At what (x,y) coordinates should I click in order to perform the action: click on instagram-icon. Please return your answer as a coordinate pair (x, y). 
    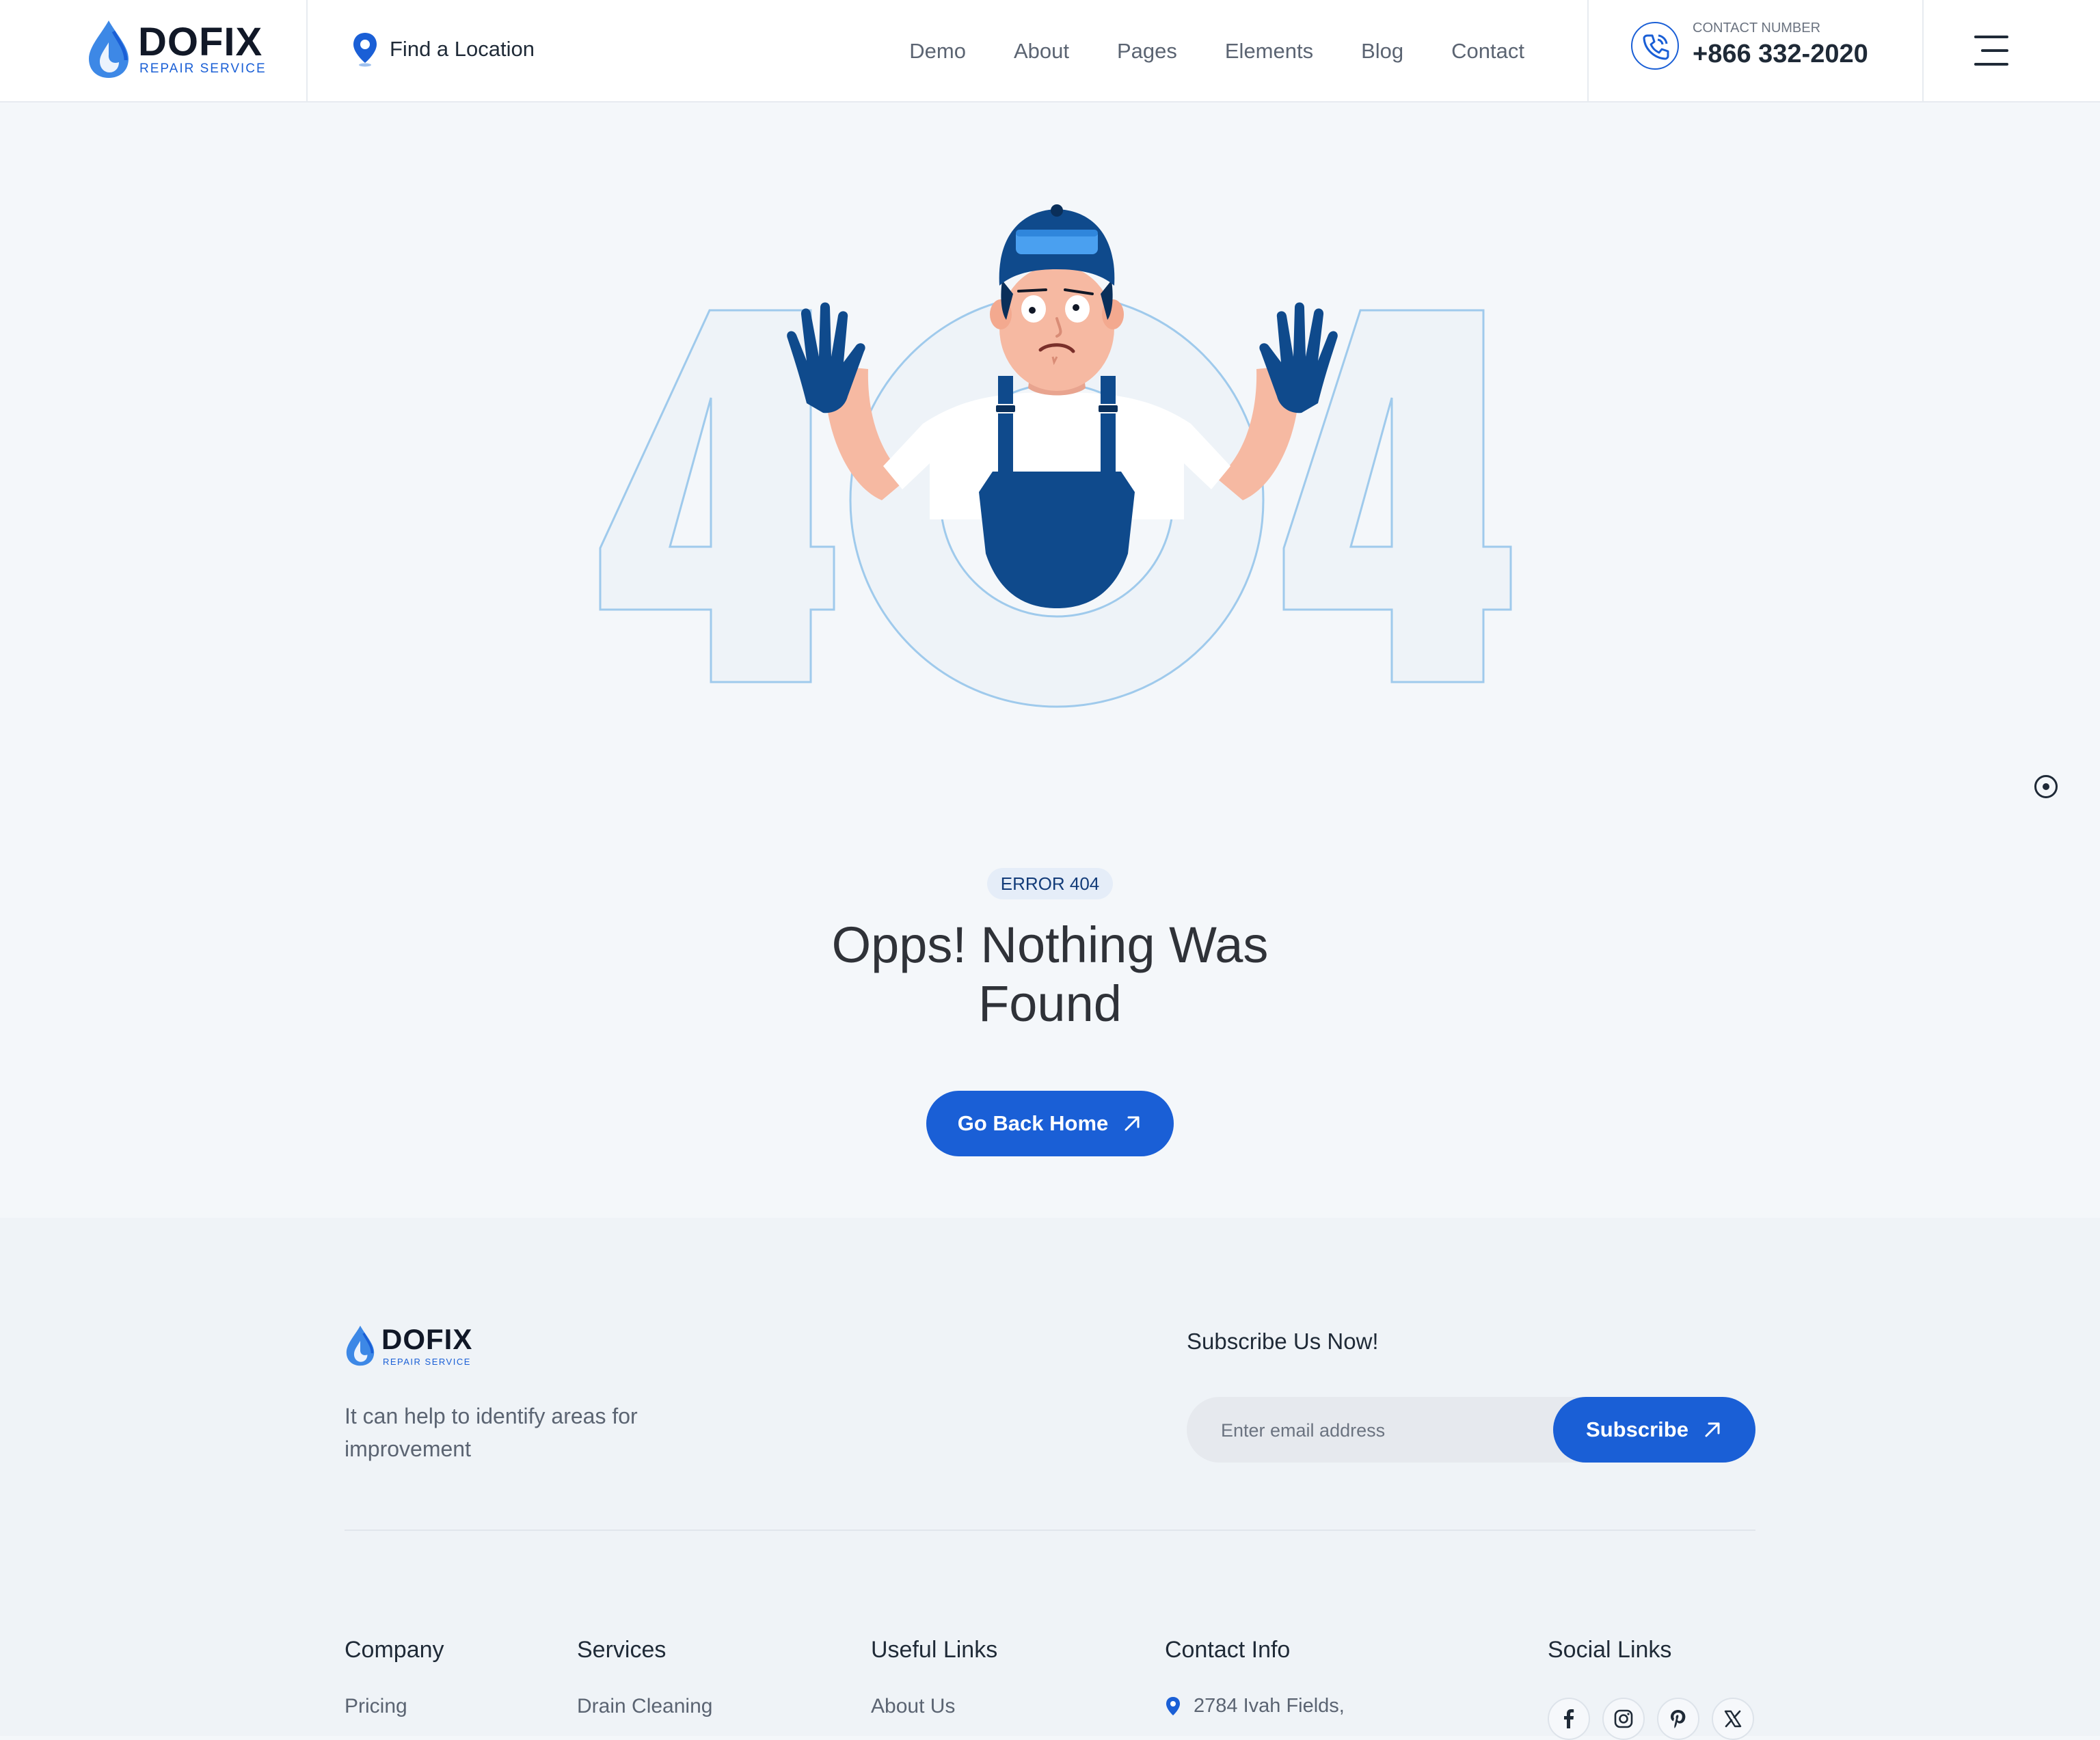
    Looking at the image, I should click on (1623, 1719).